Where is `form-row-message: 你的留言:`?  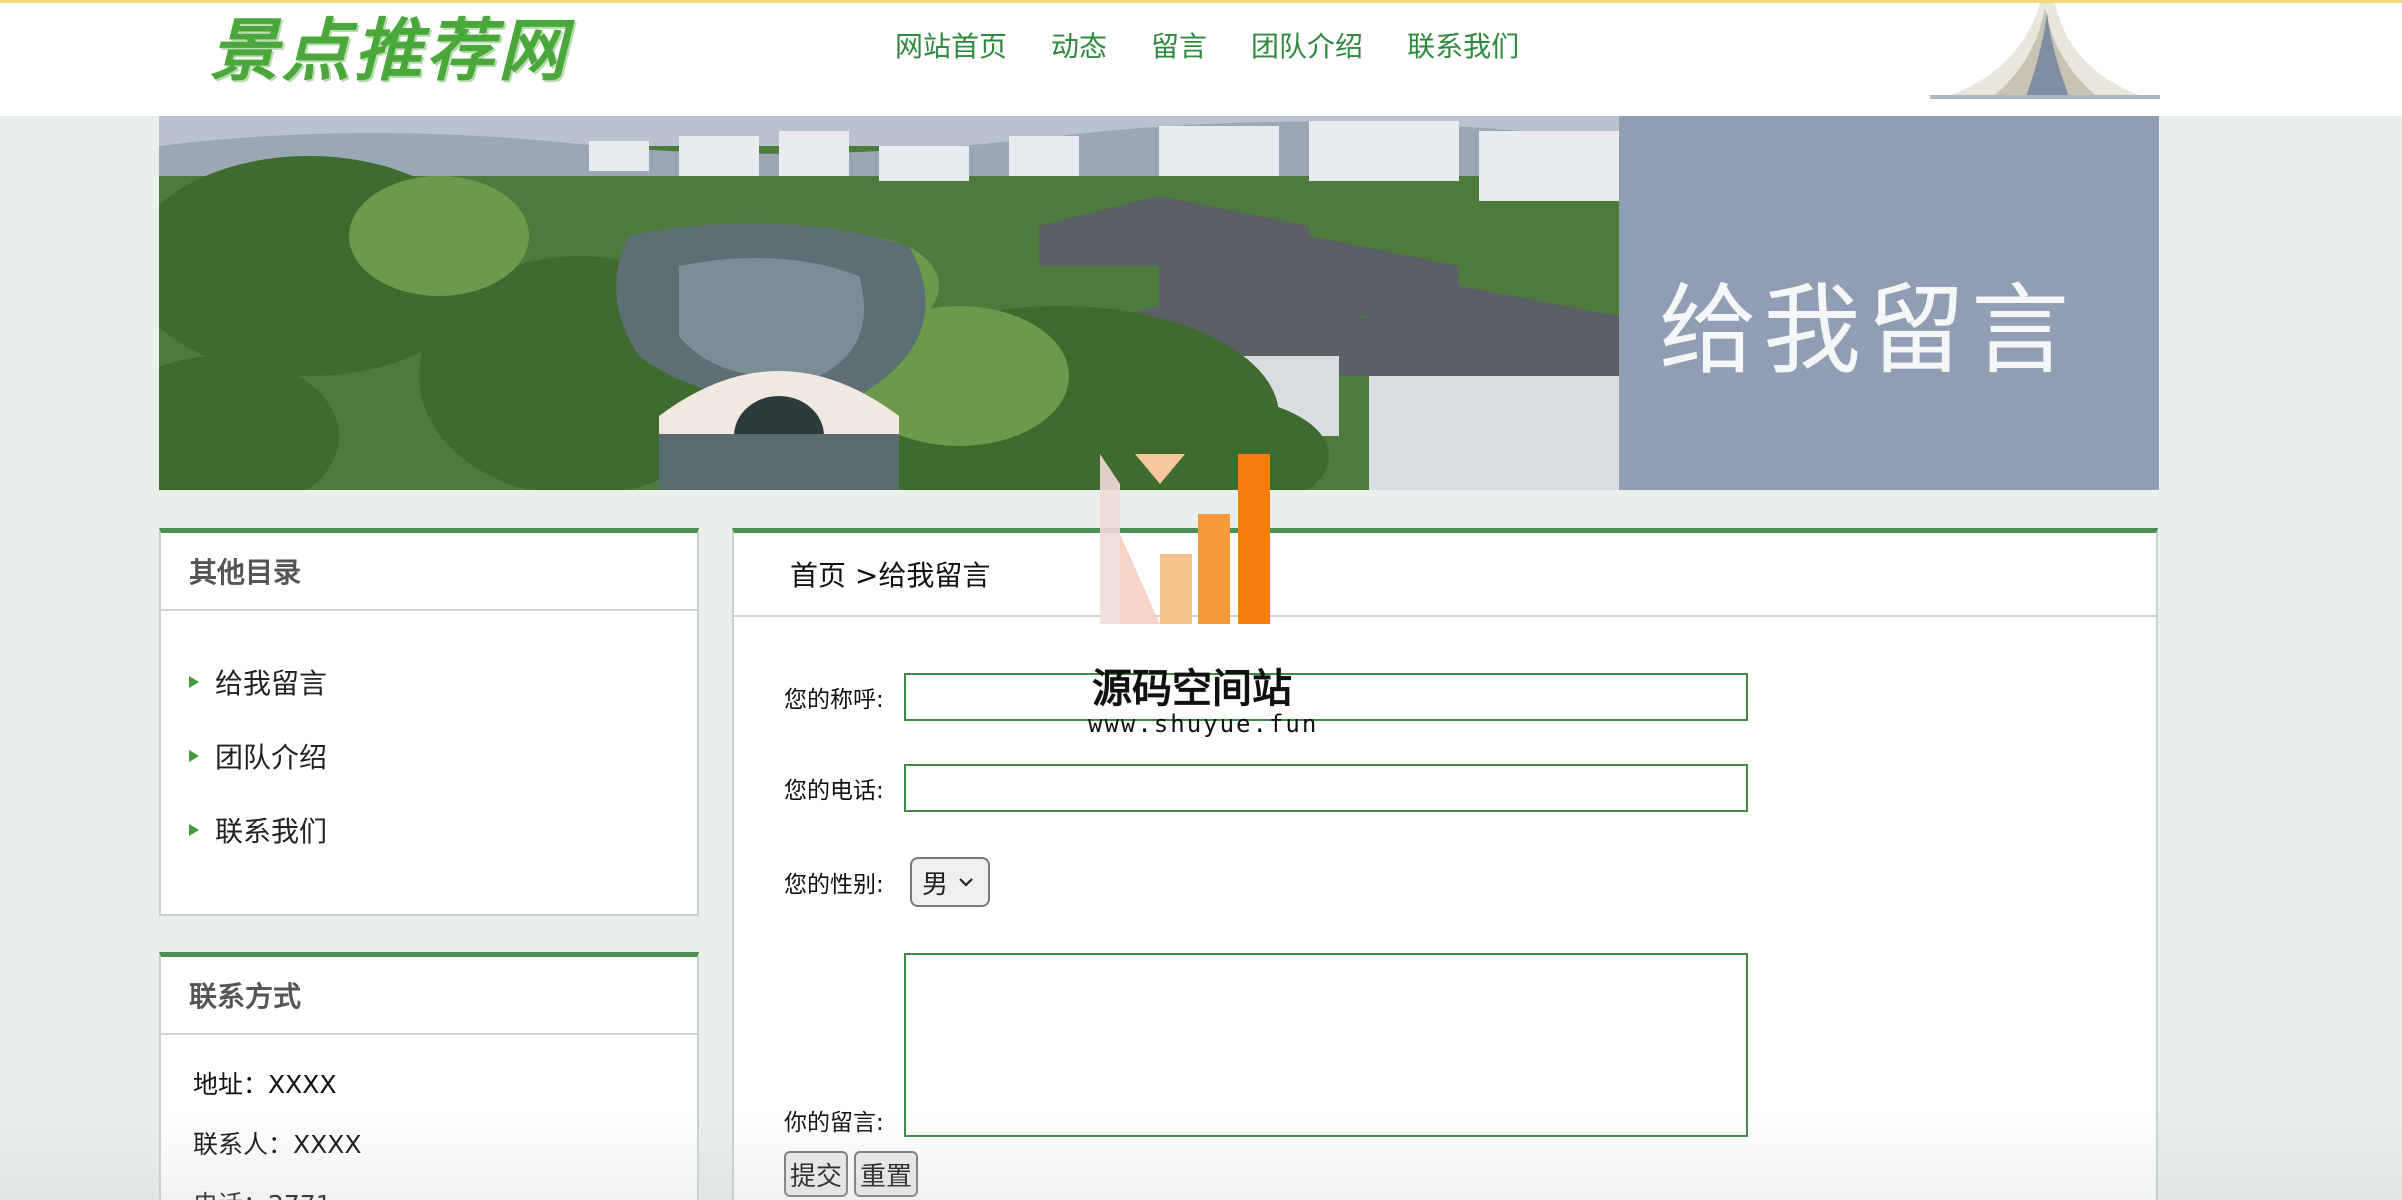 form-row-message: 你的留言: is located at coordinates (1266, 1045).